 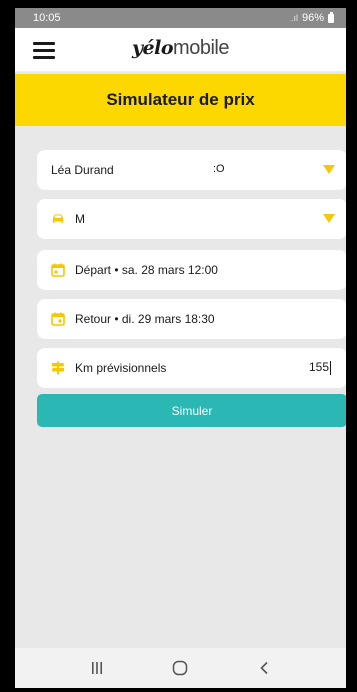 I want to click on km-value: 155, so click(x=318, y=367).